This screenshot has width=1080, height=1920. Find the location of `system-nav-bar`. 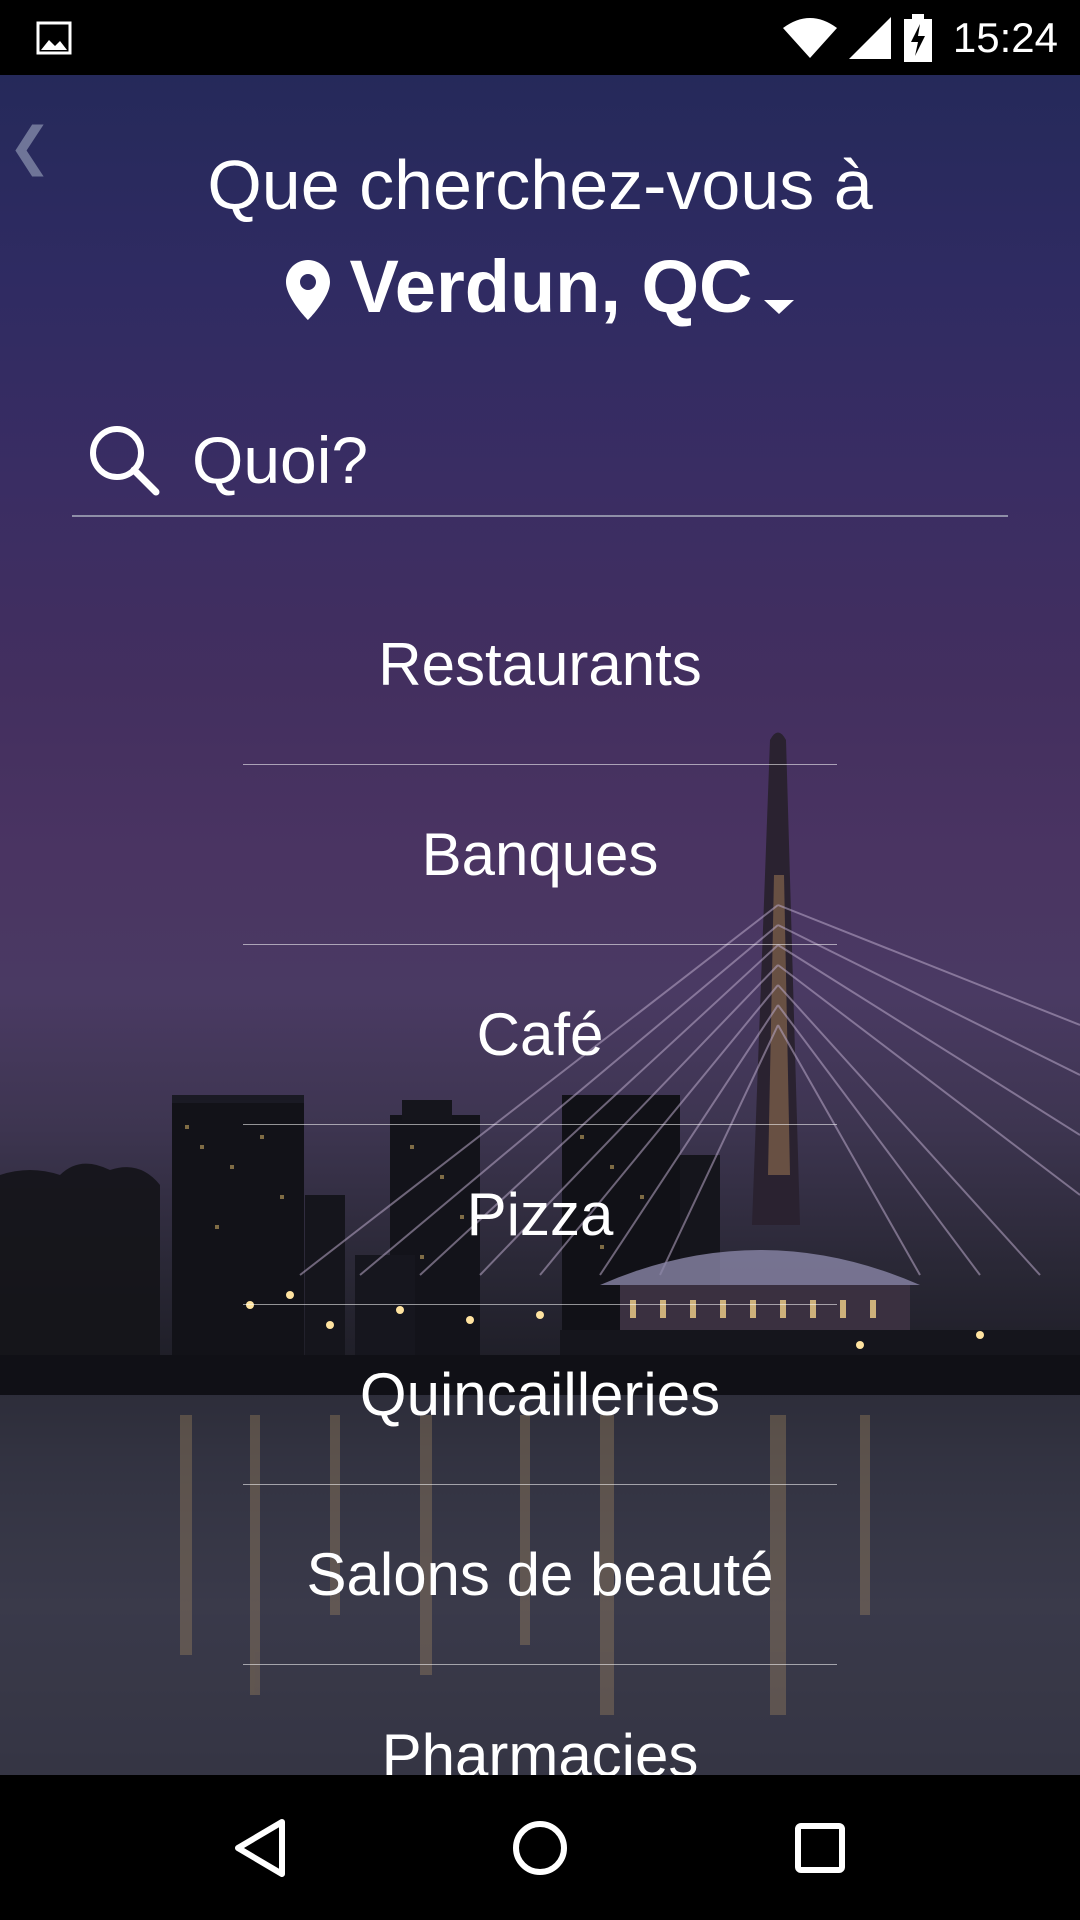

system-nav-bar is located at coordinates (540, 1847).